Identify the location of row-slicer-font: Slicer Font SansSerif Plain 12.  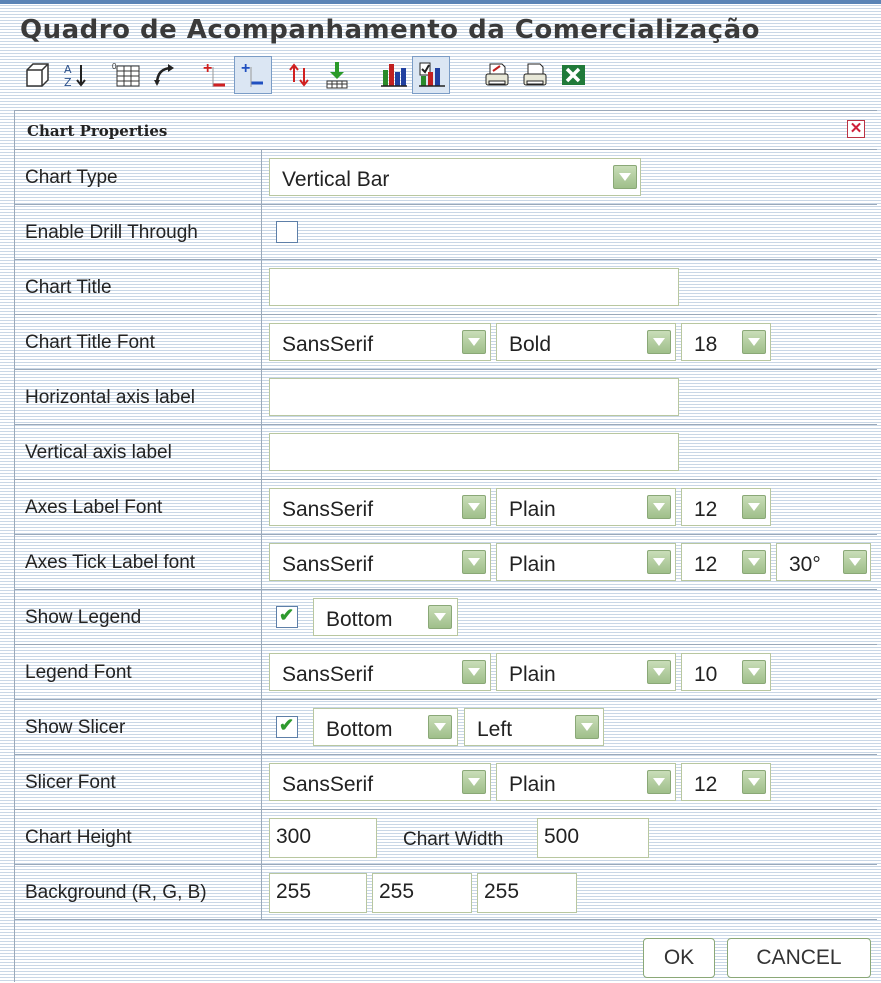
(446, 782).